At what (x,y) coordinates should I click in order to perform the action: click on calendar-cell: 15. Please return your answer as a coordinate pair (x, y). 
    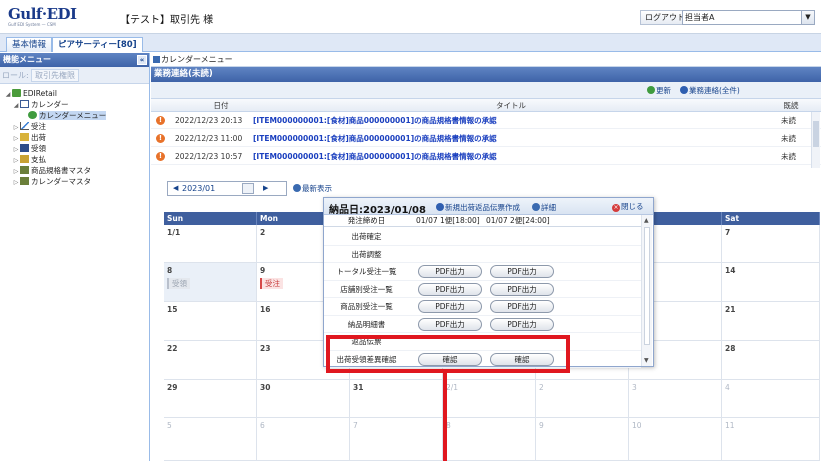
    Looking at the image, I should click on (210, 321).